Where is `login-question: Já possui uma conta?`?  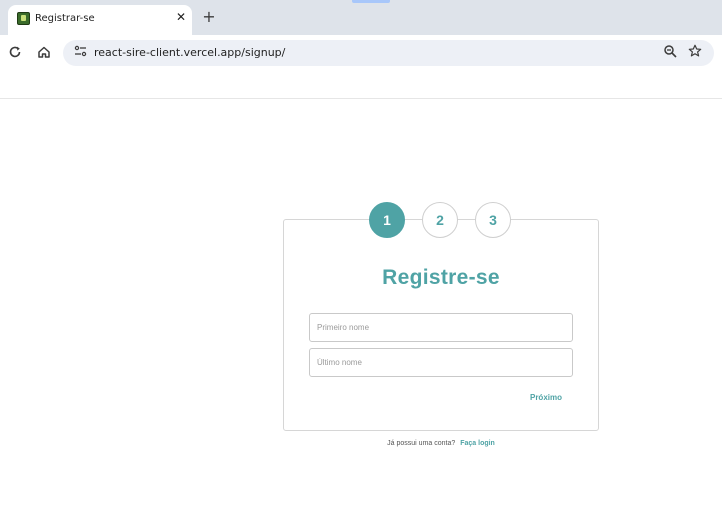 login-question: Já possui uma conta? is located at coordinates (421, 443).